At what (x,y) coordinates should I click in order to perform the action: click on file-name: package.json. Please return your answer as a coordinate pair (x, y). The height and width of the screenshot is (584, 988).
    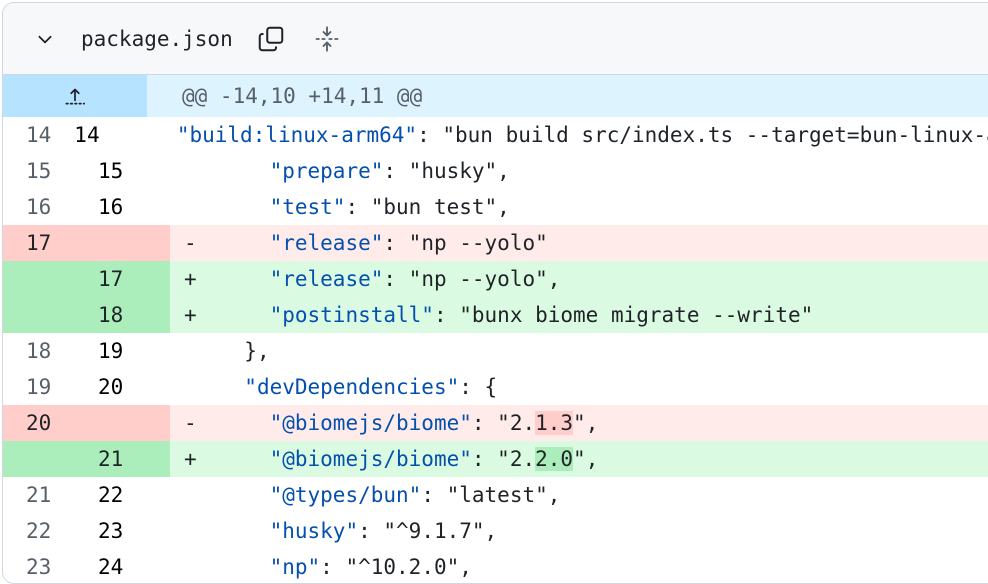
    Looking at the image, I should click on (157, 39).